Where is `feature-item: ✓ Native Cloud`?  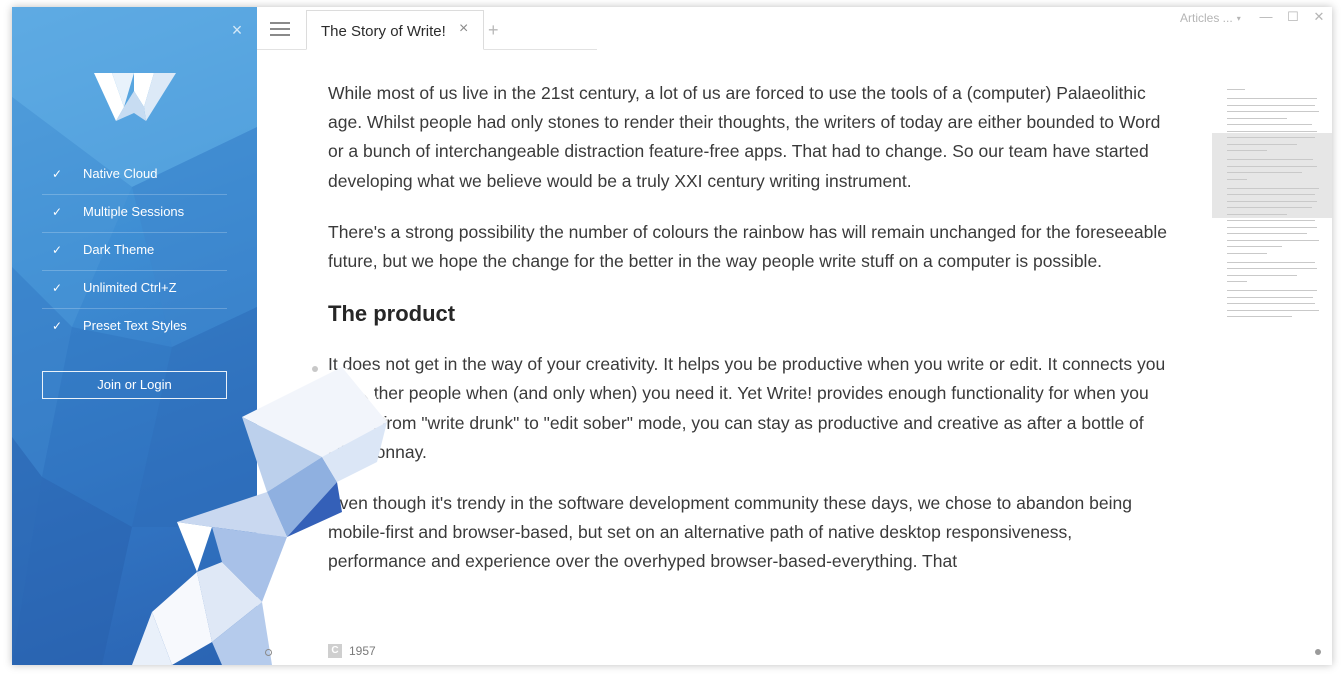
feature-item: ✓ Native Cloud is located at coordinates (134, 176).